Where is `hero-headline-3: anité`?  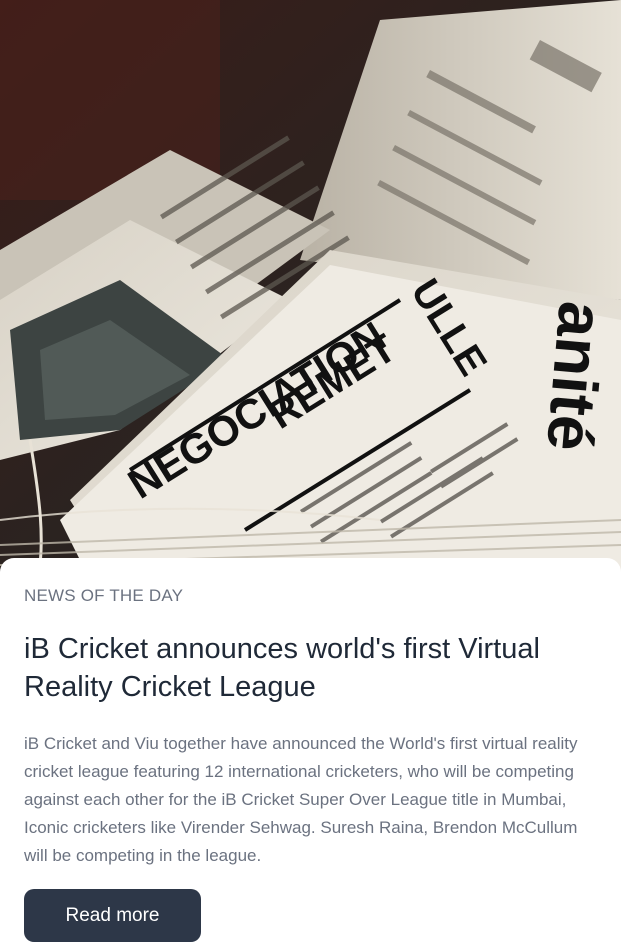 hero-headline-3: anité is located at coordinates (575, 376).